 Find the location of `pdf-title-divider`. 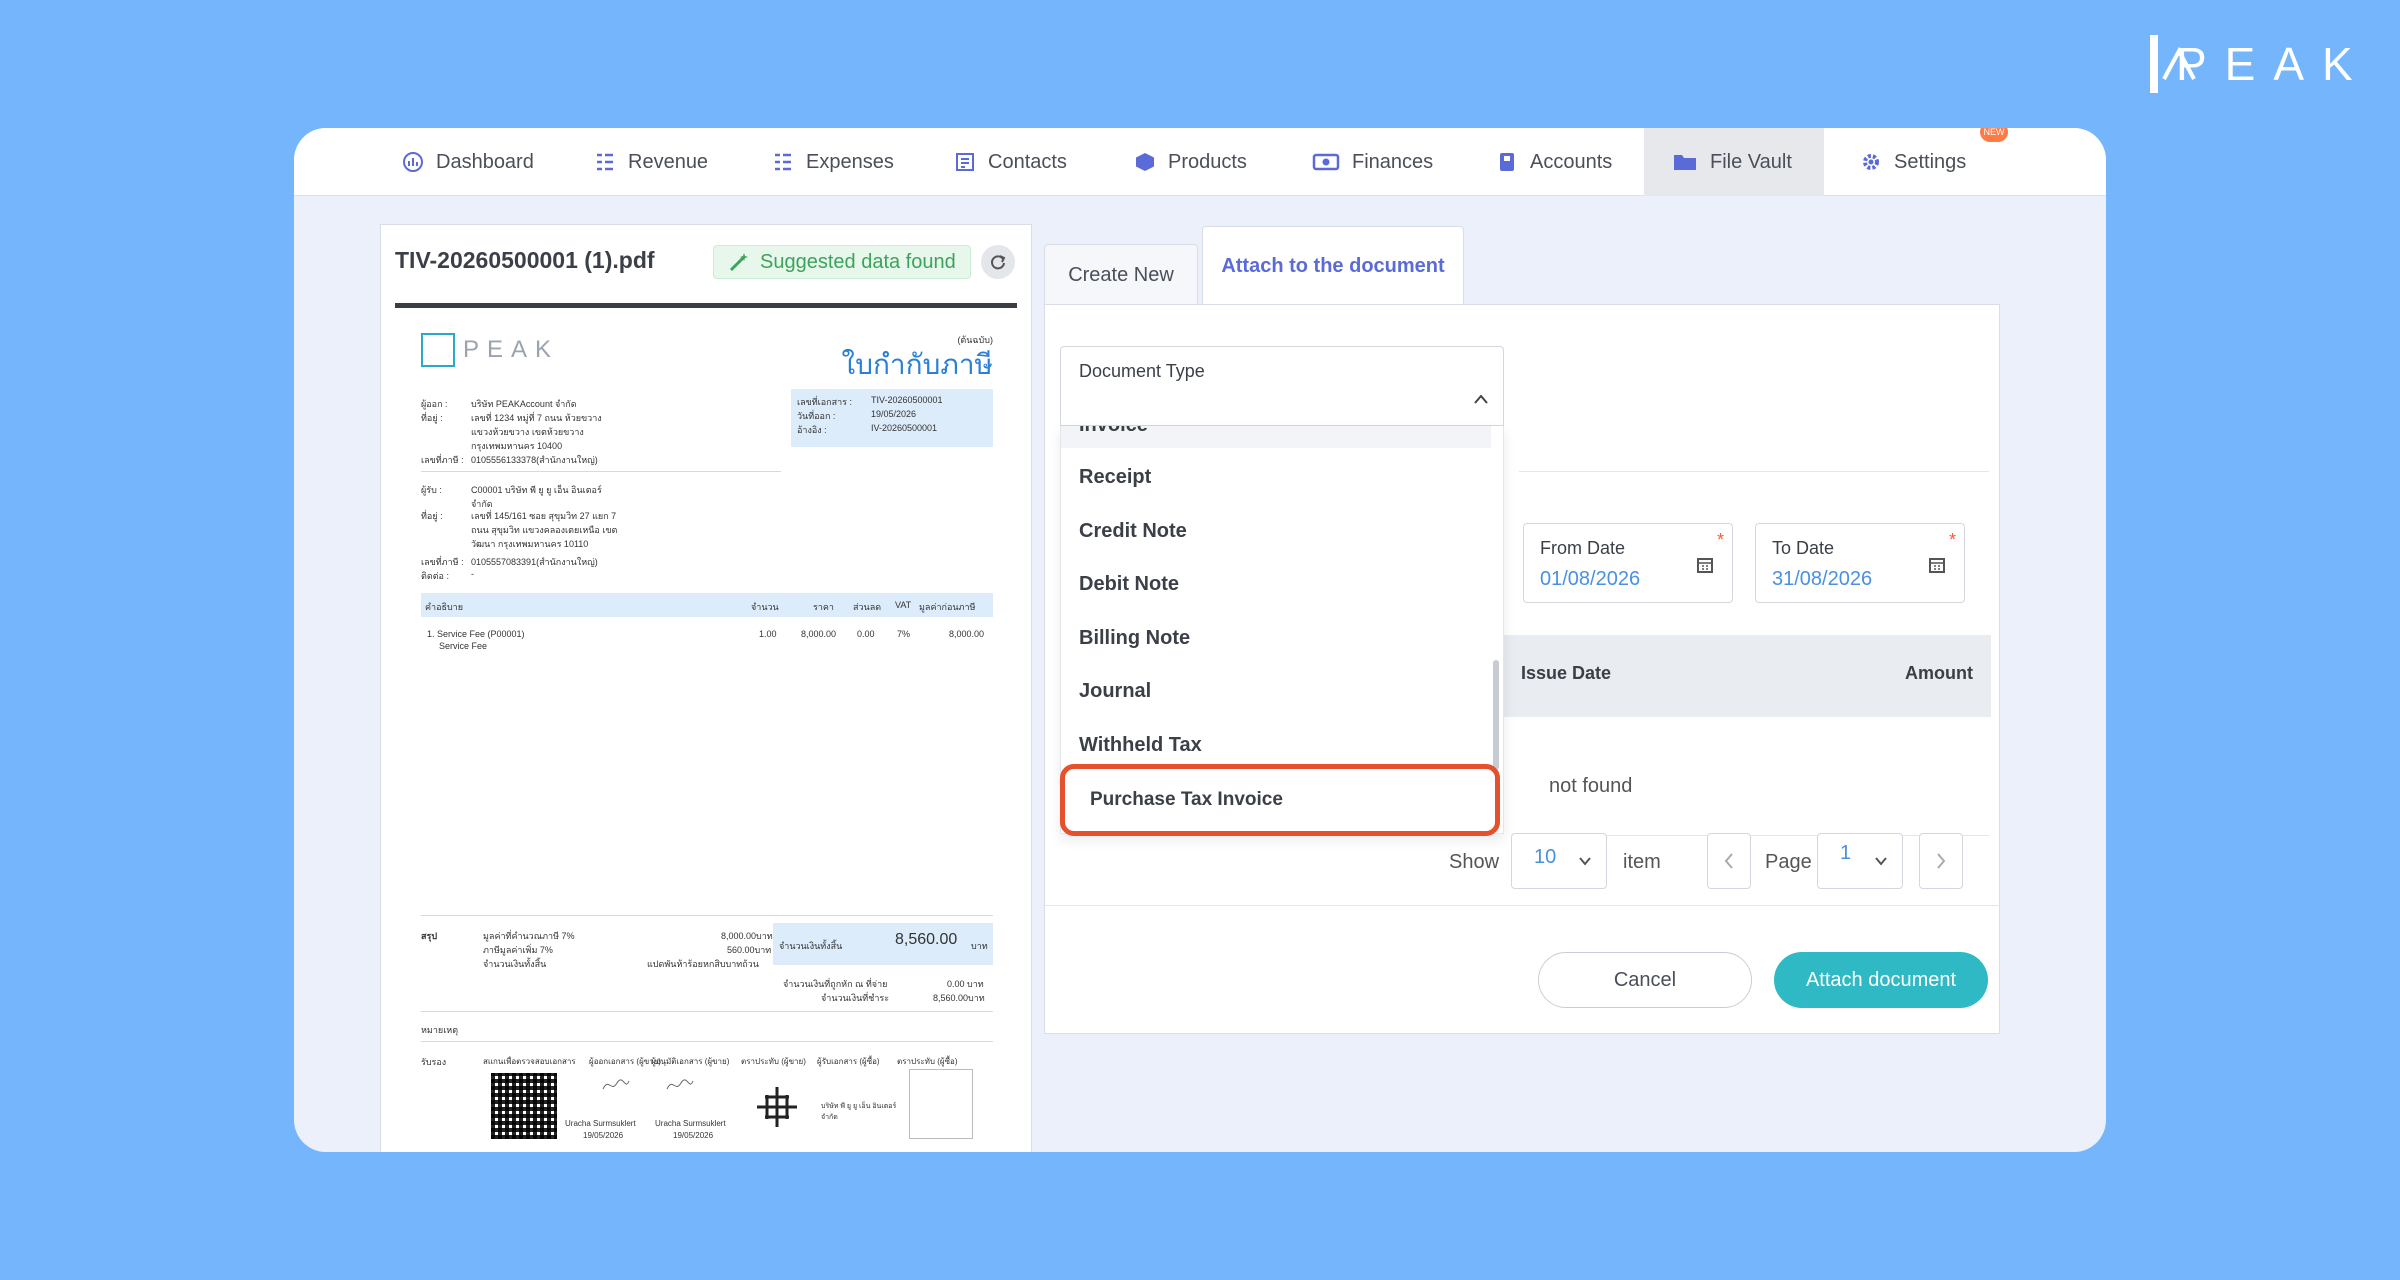

pdf-title-divider is located at coordinates (706, 305).